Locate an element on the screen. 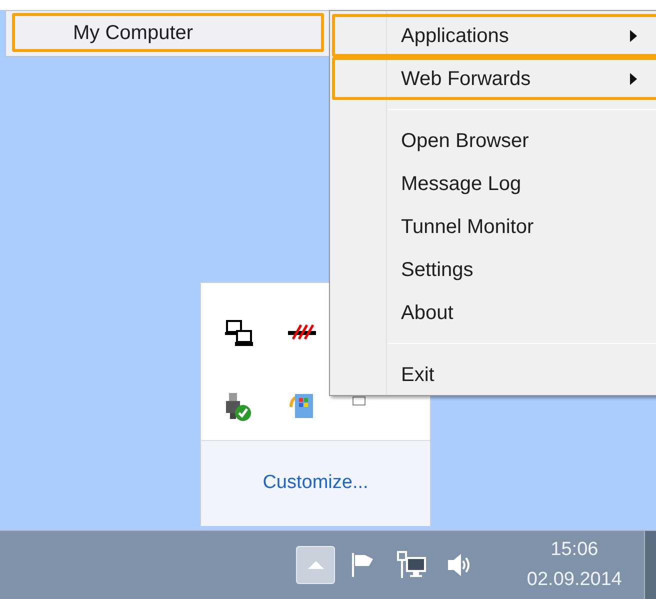 The width and height of the screenshot is (656, 599). flag-icon is located at coordinates (362, 565).